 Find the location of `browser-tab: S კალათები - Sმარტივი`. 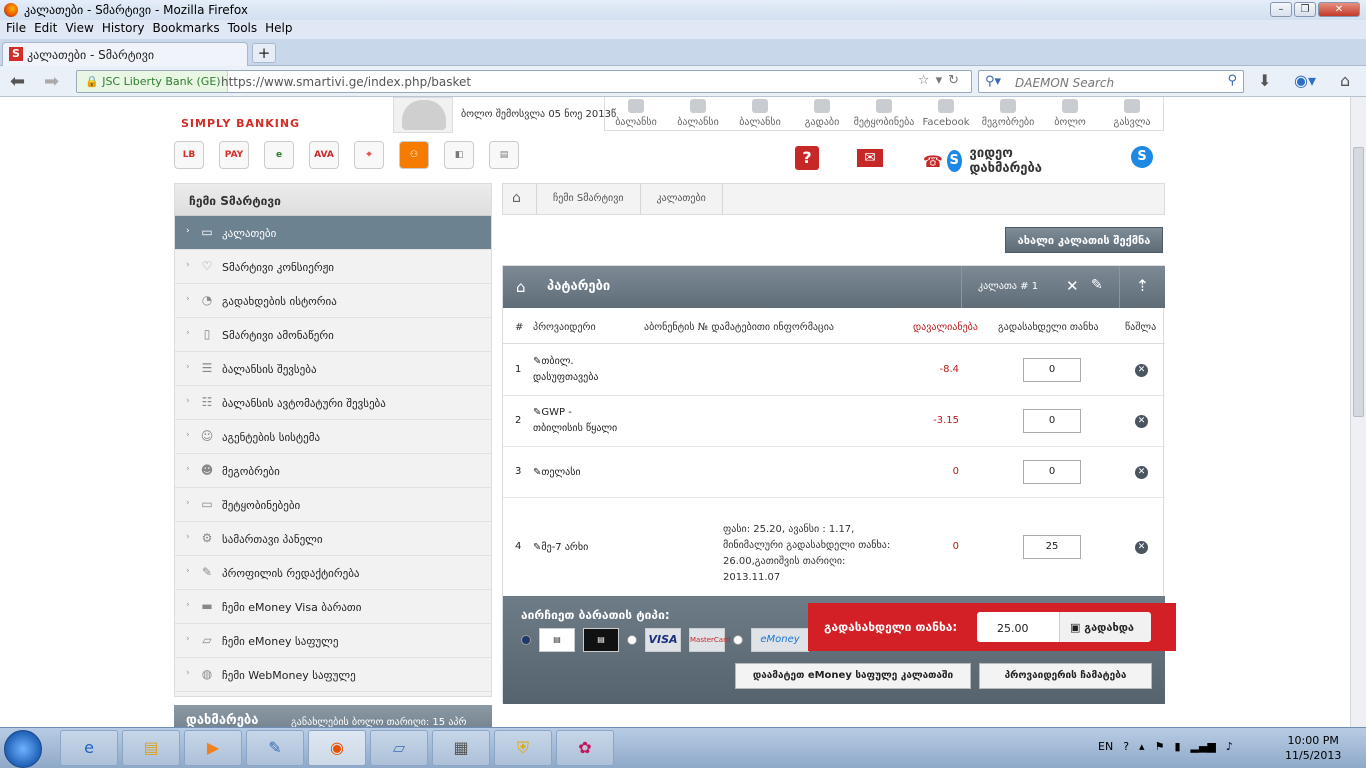

browser-tab: S კალათები - Sმარტივი is located at coordinates (125, 54).